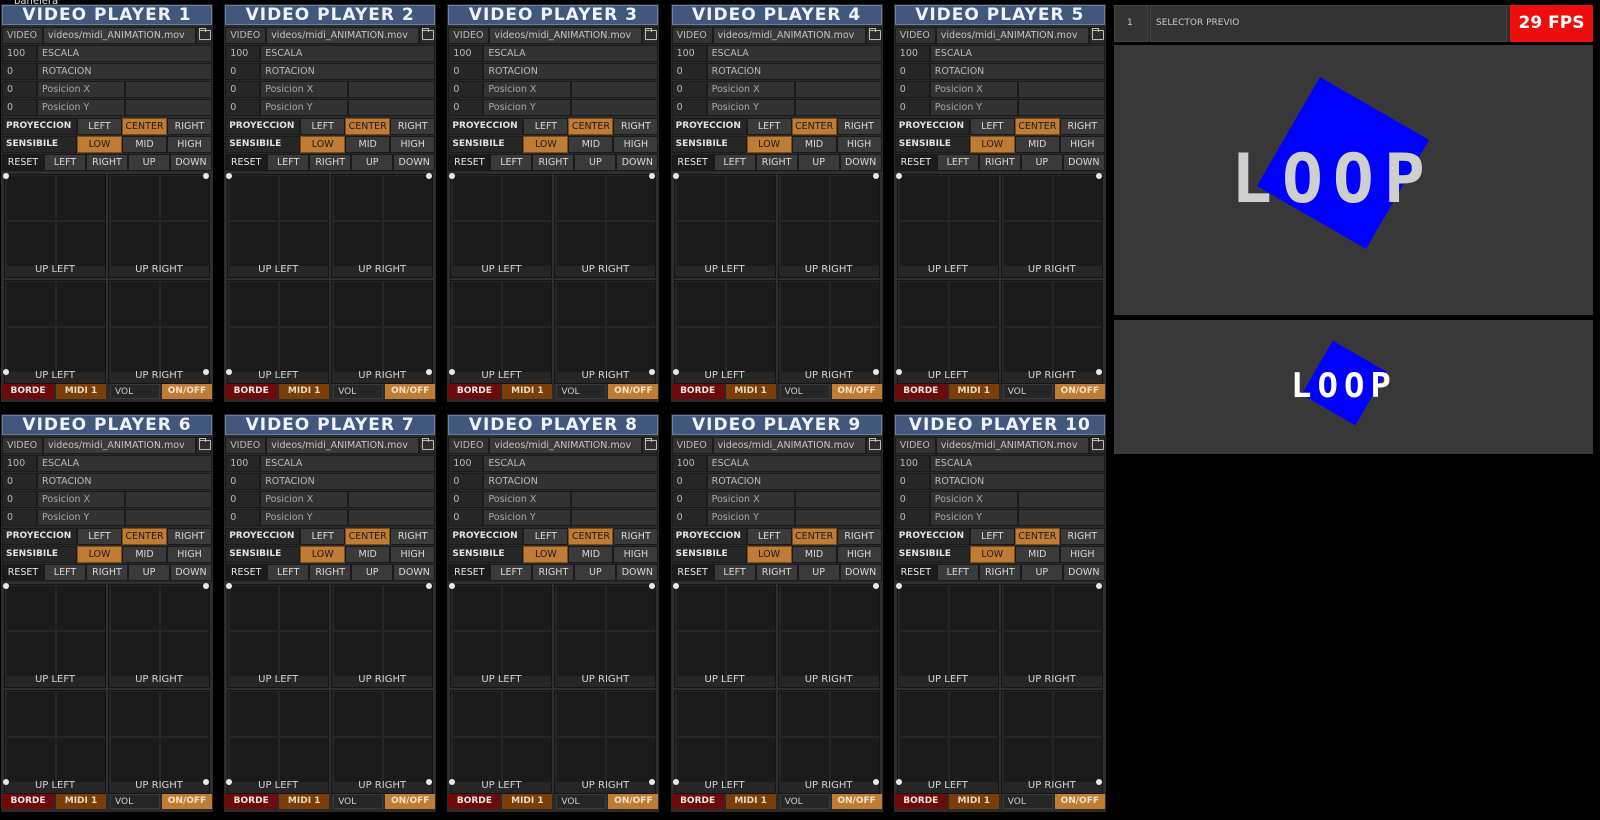 The image size is (1600, 820). Describe the element at coordinates (1051, 226) in the screenshot. I see `xy-pad-2: UP RIGHT` at that location.